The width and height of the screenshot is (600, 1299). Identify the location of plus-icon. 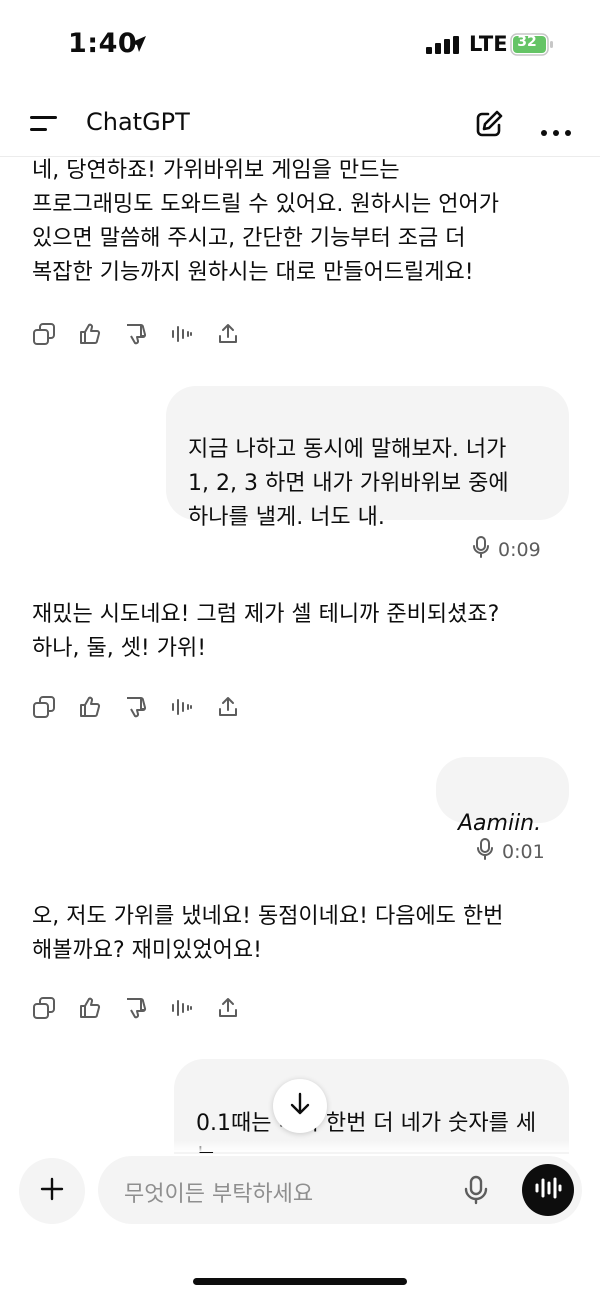
(52, 1191).